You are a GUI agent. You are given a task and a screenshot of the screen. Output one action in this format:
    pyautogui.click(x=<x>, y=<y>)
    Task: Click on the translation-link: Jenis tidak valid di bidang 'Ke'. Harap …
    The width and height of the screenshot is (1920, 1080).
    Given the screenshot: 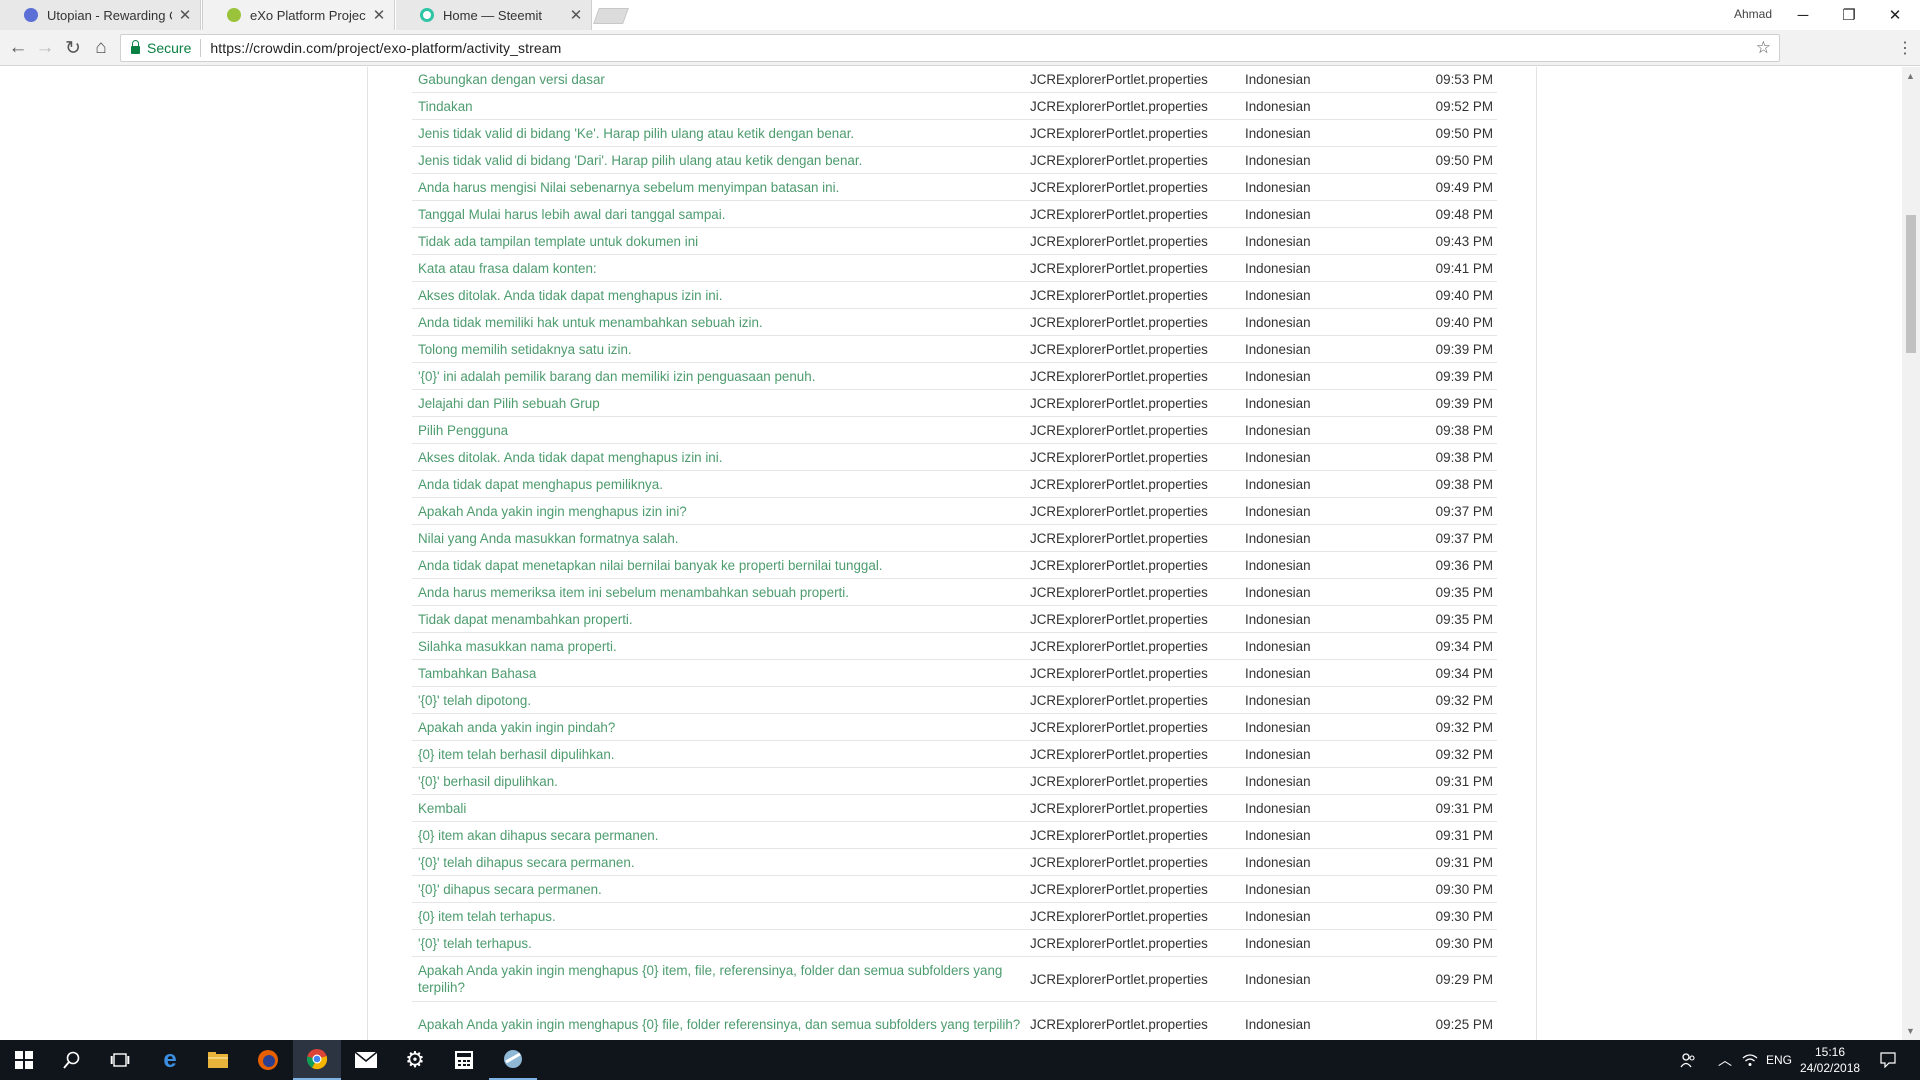 What is the action you would take?
    pyautogui.click(x=719, y=133)
    